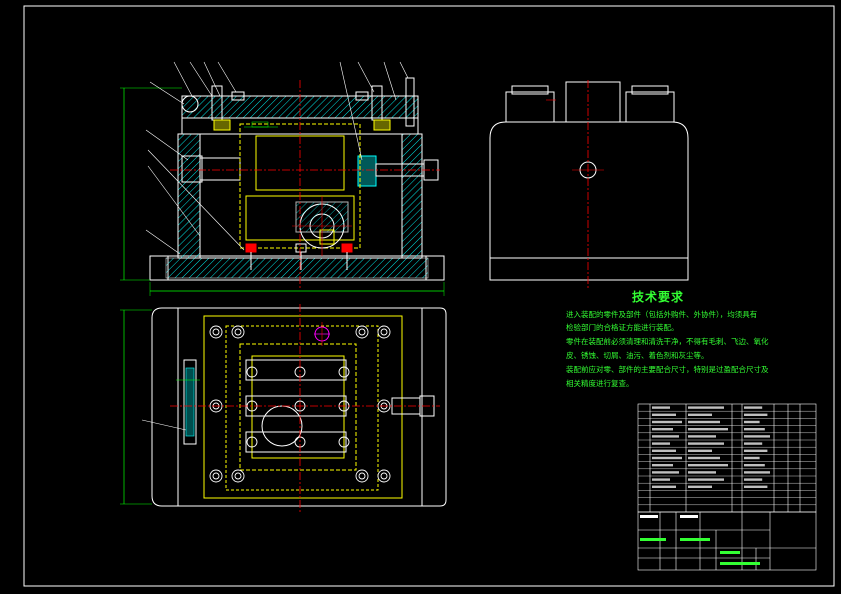 The image size is (841, 594). I want to click on technical-requirements-title: 技术要求, so click(658, 297).